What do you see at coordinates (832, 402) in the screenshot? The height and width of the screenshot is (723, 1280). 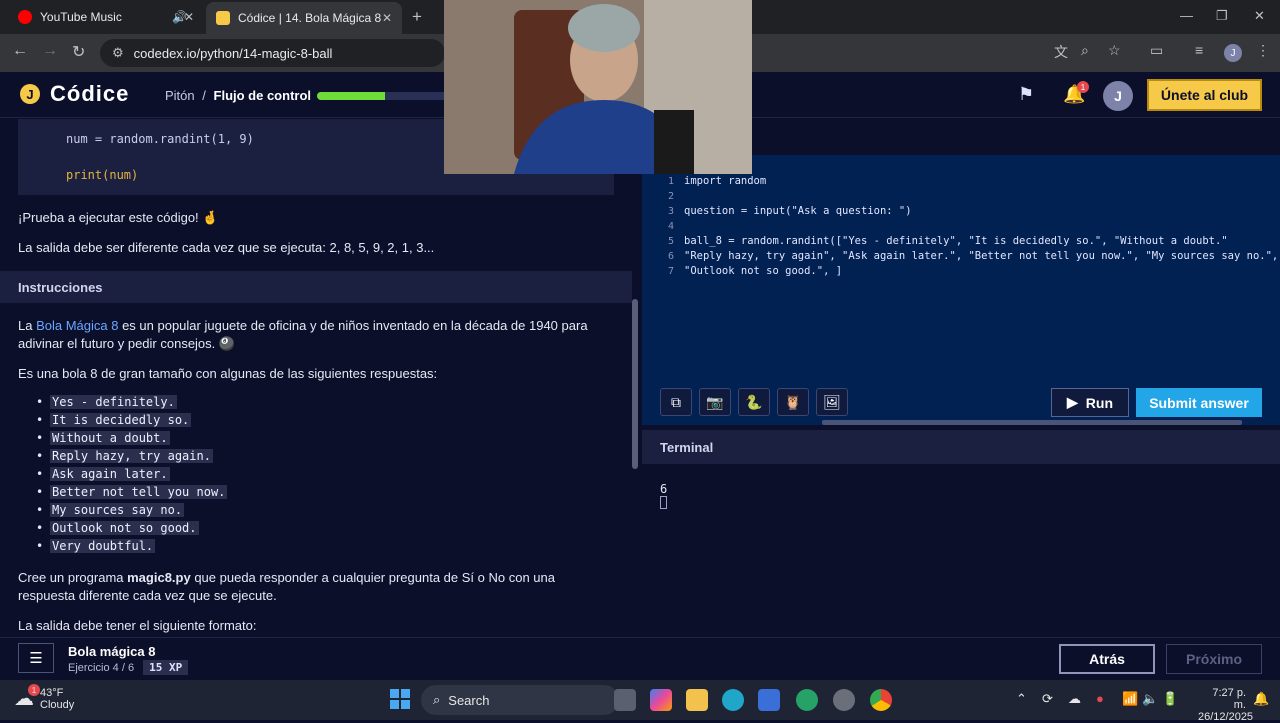 I see `share-icon: 🖼` at bounding box center [832, 402].